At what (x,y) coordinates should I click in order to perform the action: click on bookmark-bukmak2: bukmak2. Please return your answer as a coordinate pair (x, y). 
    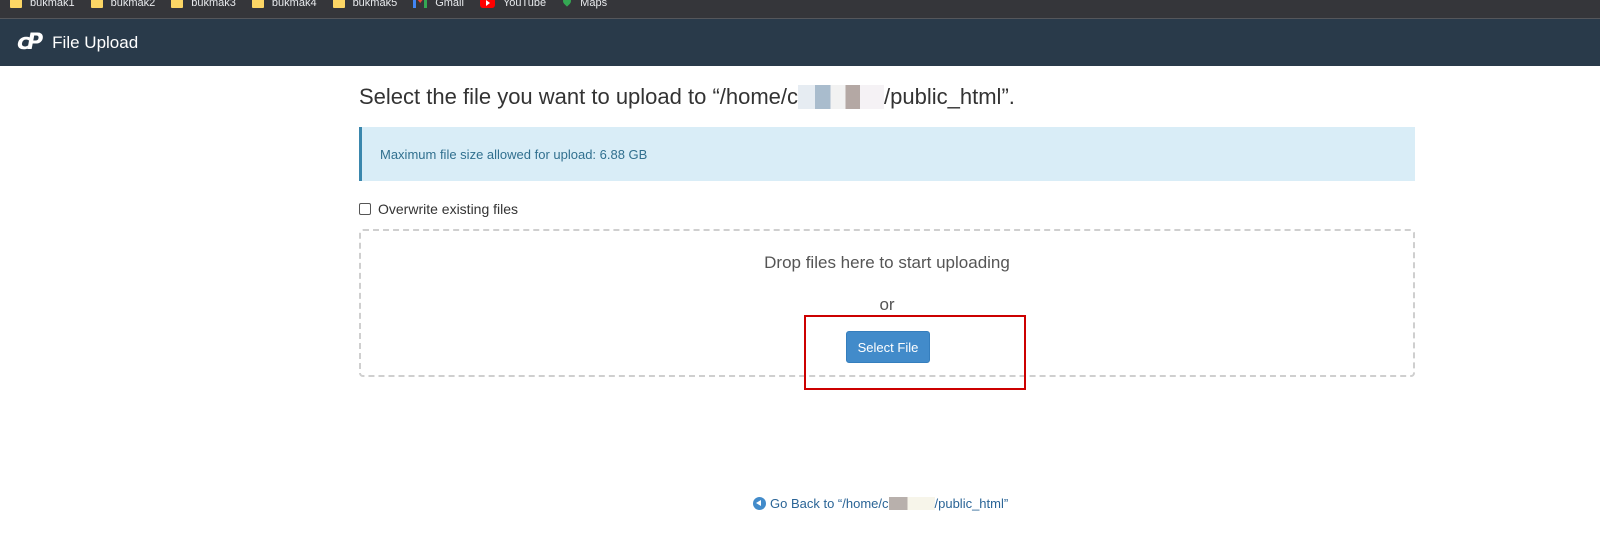
    Looking at the image, I should click on (123, 4).